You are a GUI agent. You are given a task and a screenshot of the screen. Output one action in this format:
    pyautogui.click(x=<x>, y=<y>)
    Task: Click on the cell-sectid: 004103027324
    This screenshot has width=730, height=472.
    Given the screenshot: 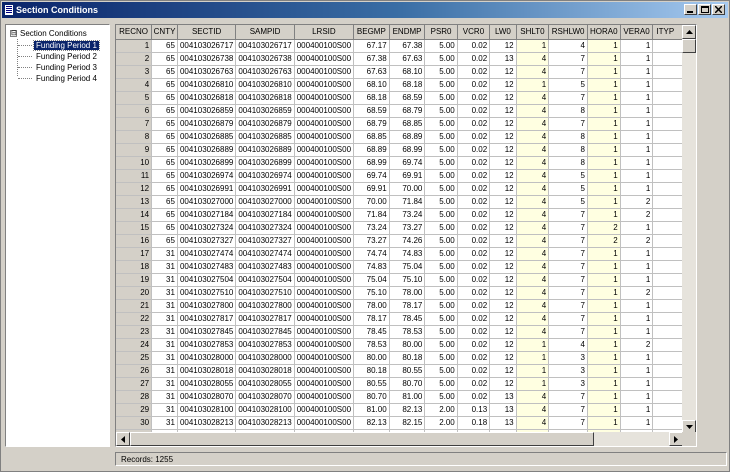 What is the action you would take?
    pyautogui.click(x=207, y=228)
    